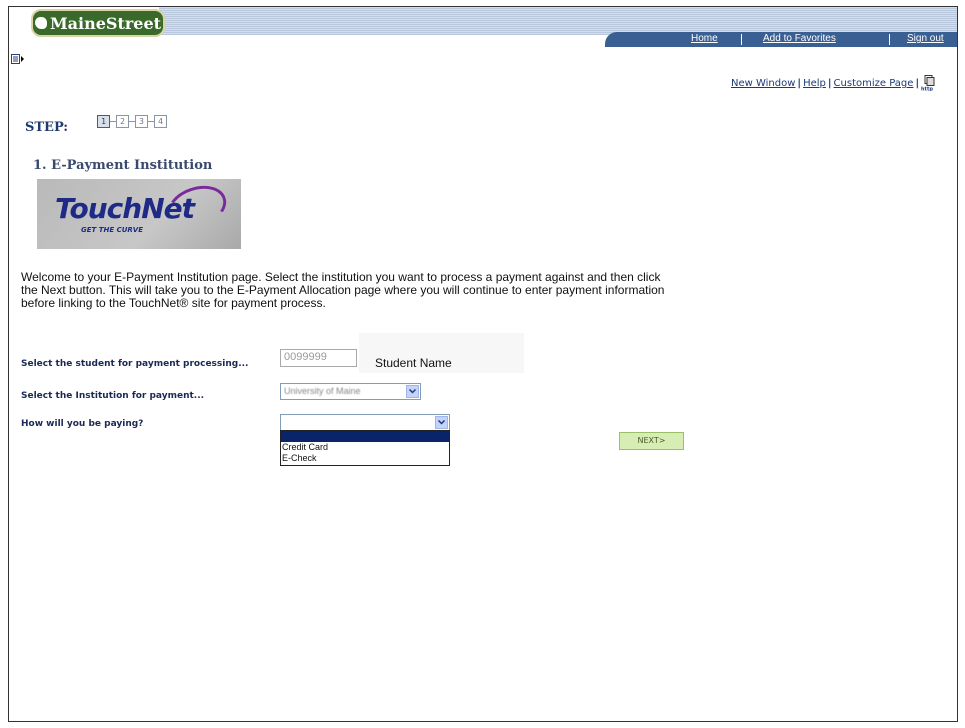 The image size is (965, 728). What do you see at coordinates (105, 23) in the screenshot?
I see `logo-text: MaineStreet` at bounding box center [105, 23].